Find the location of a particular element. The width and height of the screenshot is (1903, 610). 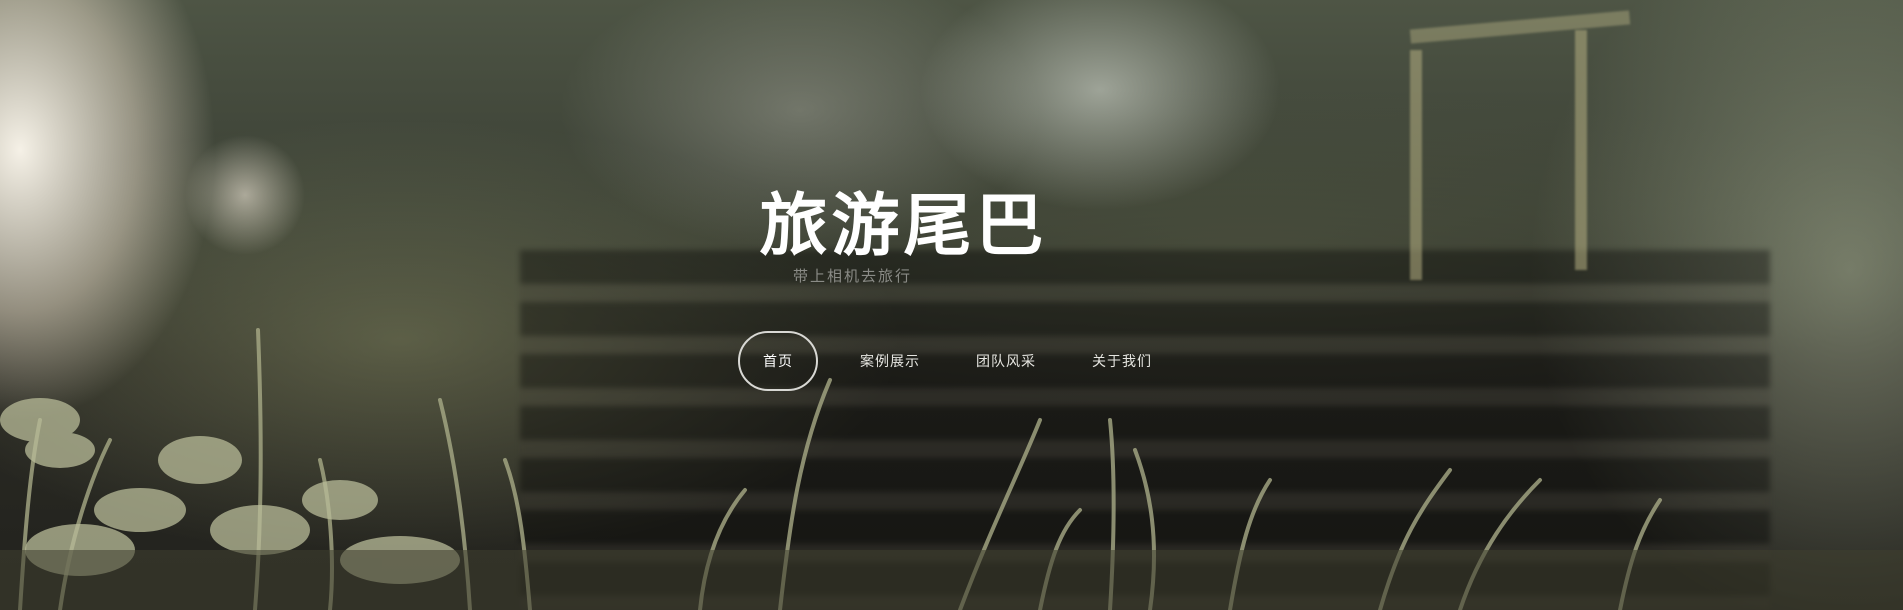

nav-item-about: 关于我们 is located at coordinates (1122, 361).